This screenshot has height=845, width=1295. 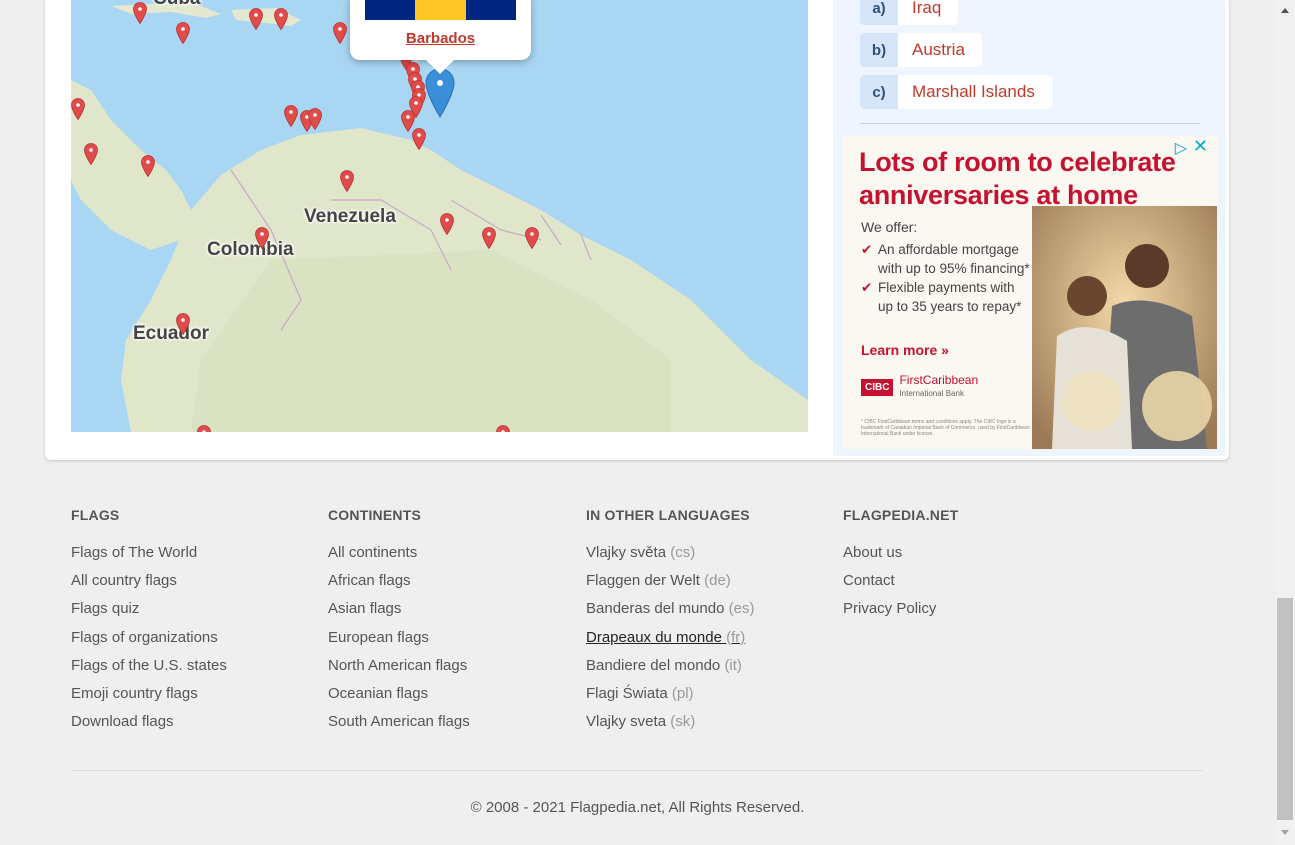 I want to click on footer-link: European flags, so click(x=399, y=642).